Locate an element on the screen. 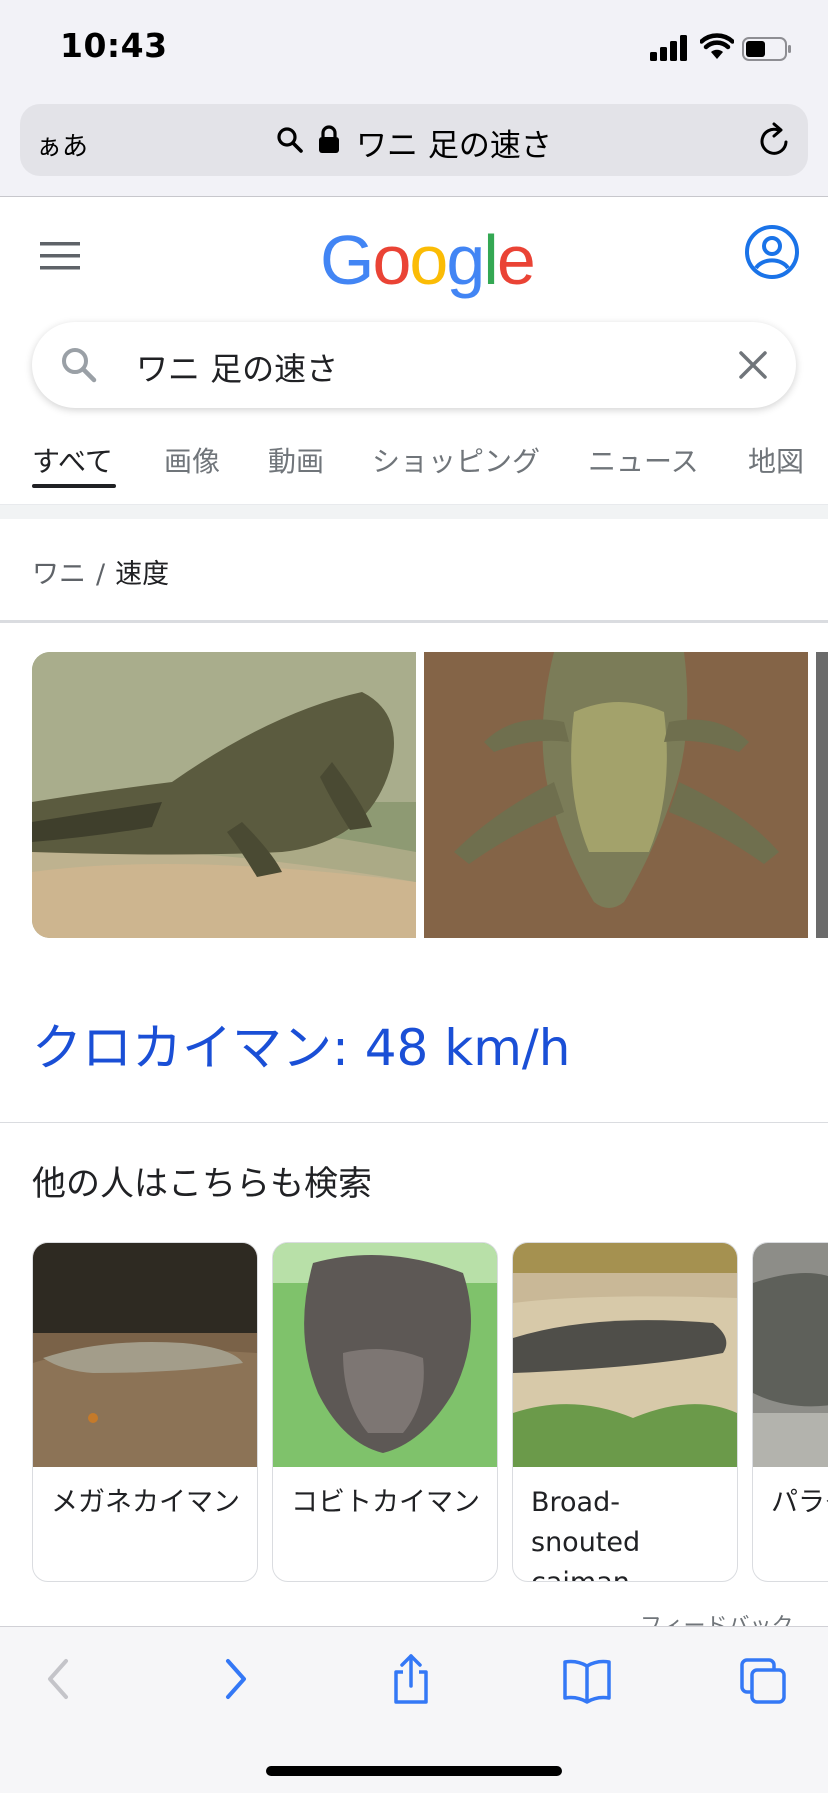 The height and width of the screenshot is (1793, 828). related-card: パラグアイカイマン is located at coordinates (790, 1412).